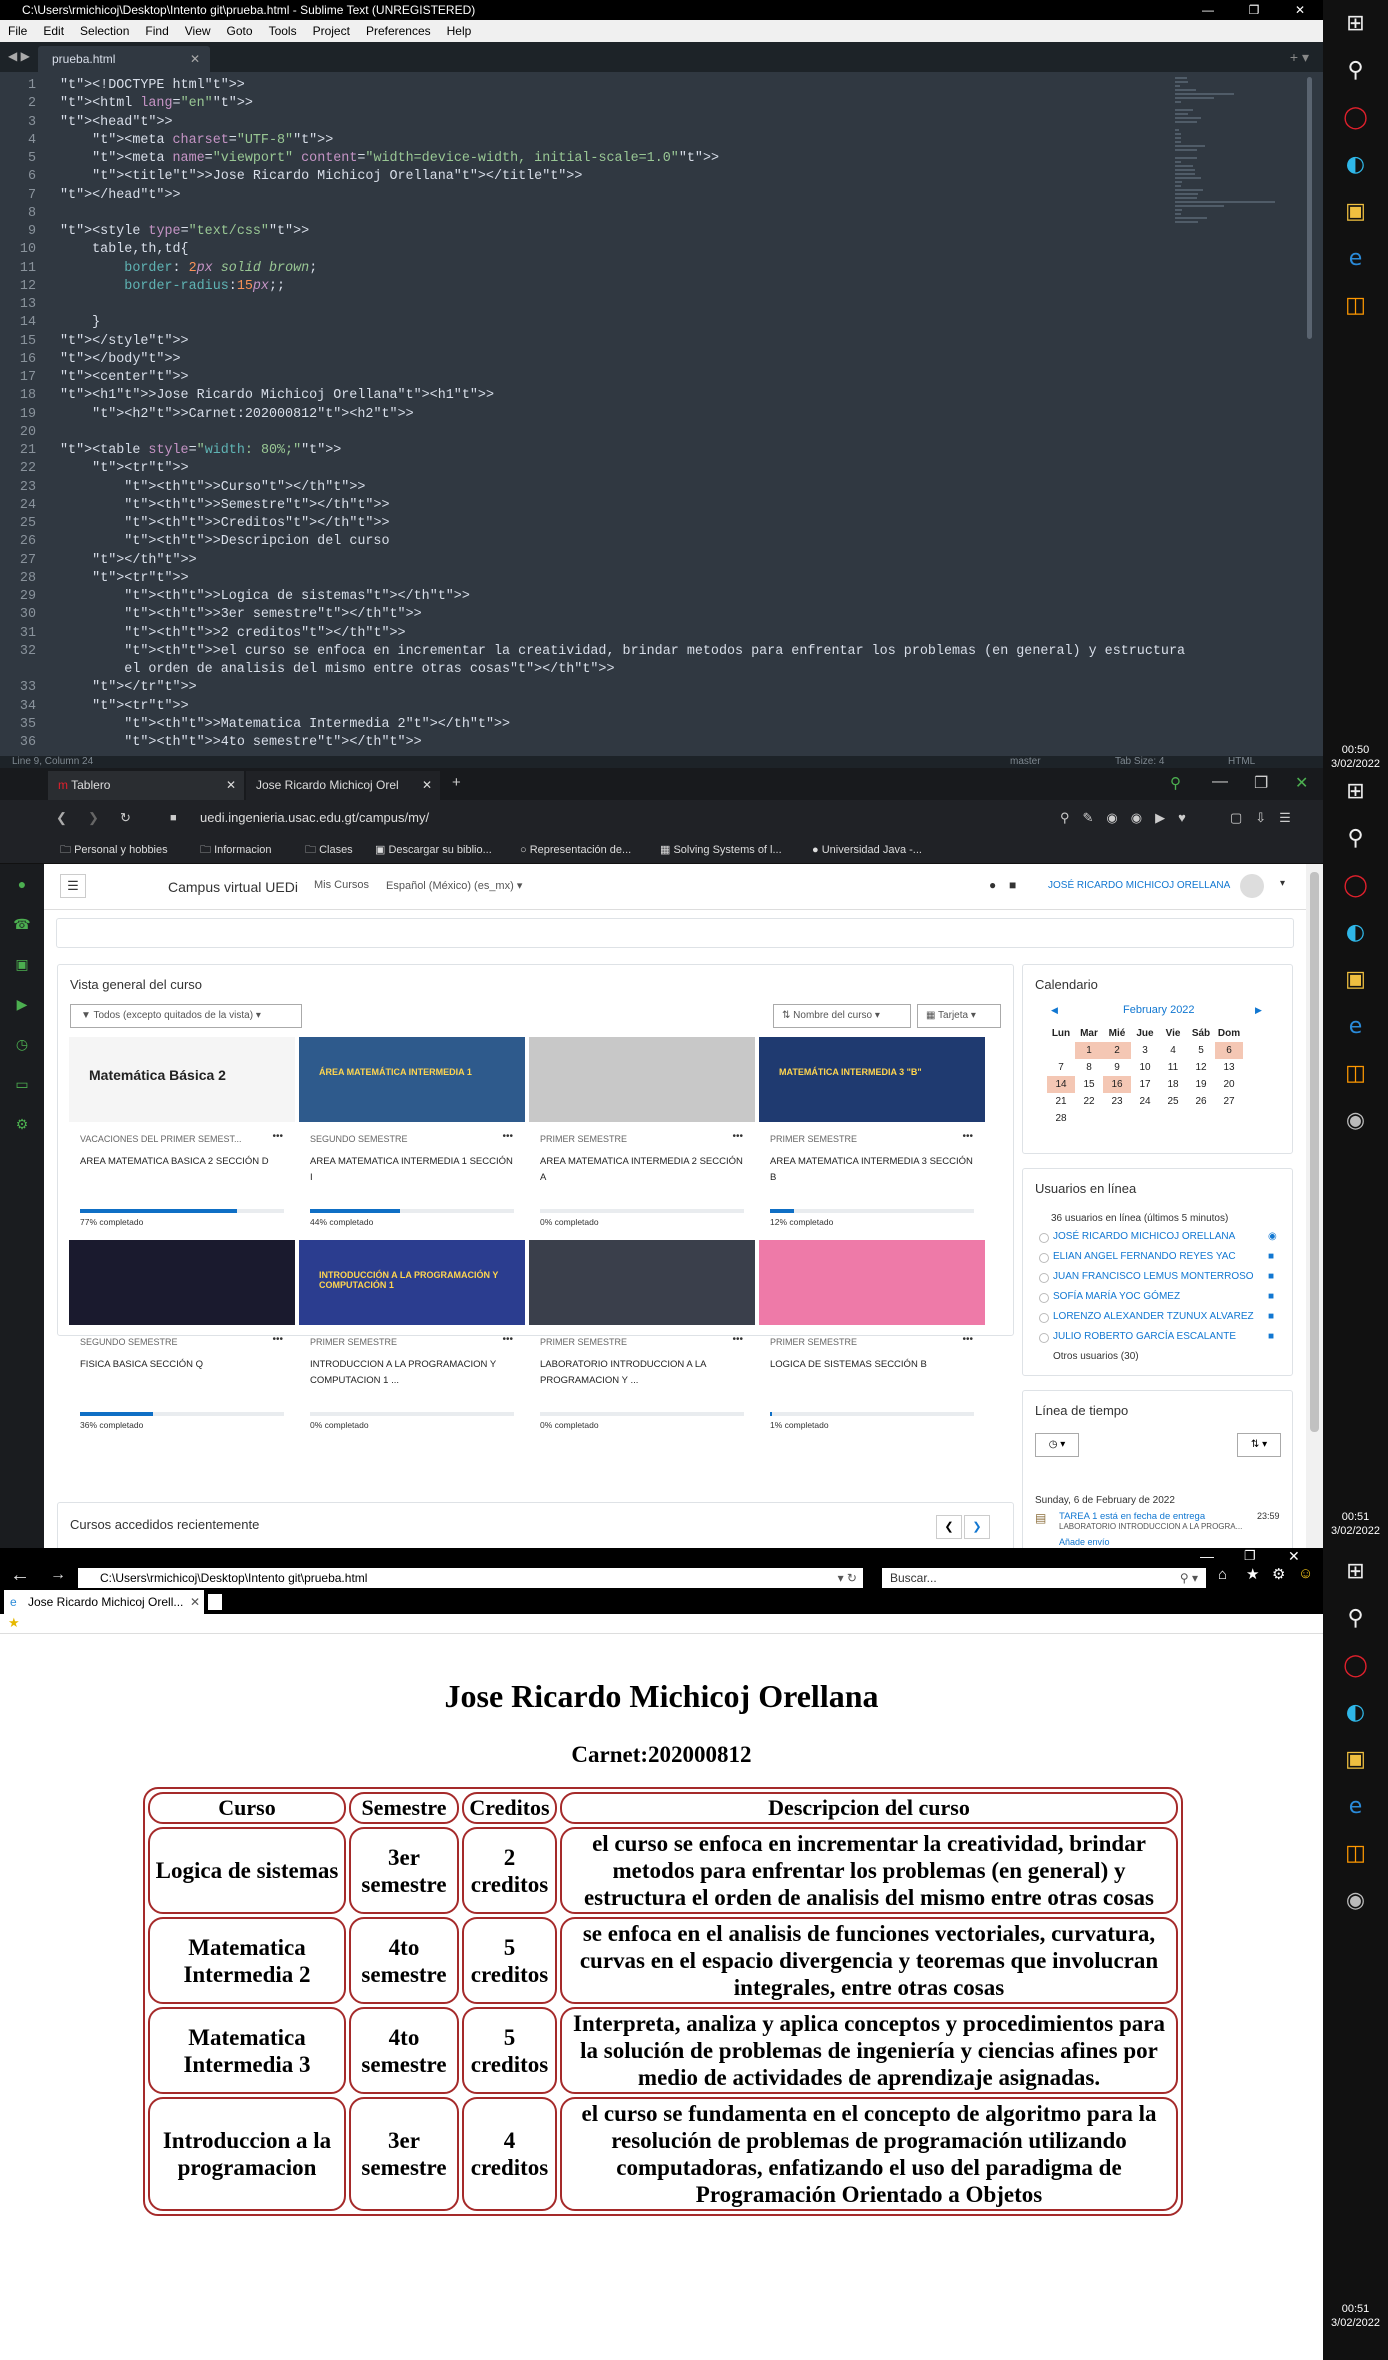 This screenshot has height=2360, width=1388. Describe the element at coordinates (1222, 1574) in the screenshot. I see `home-icon: ⌂` at that location.